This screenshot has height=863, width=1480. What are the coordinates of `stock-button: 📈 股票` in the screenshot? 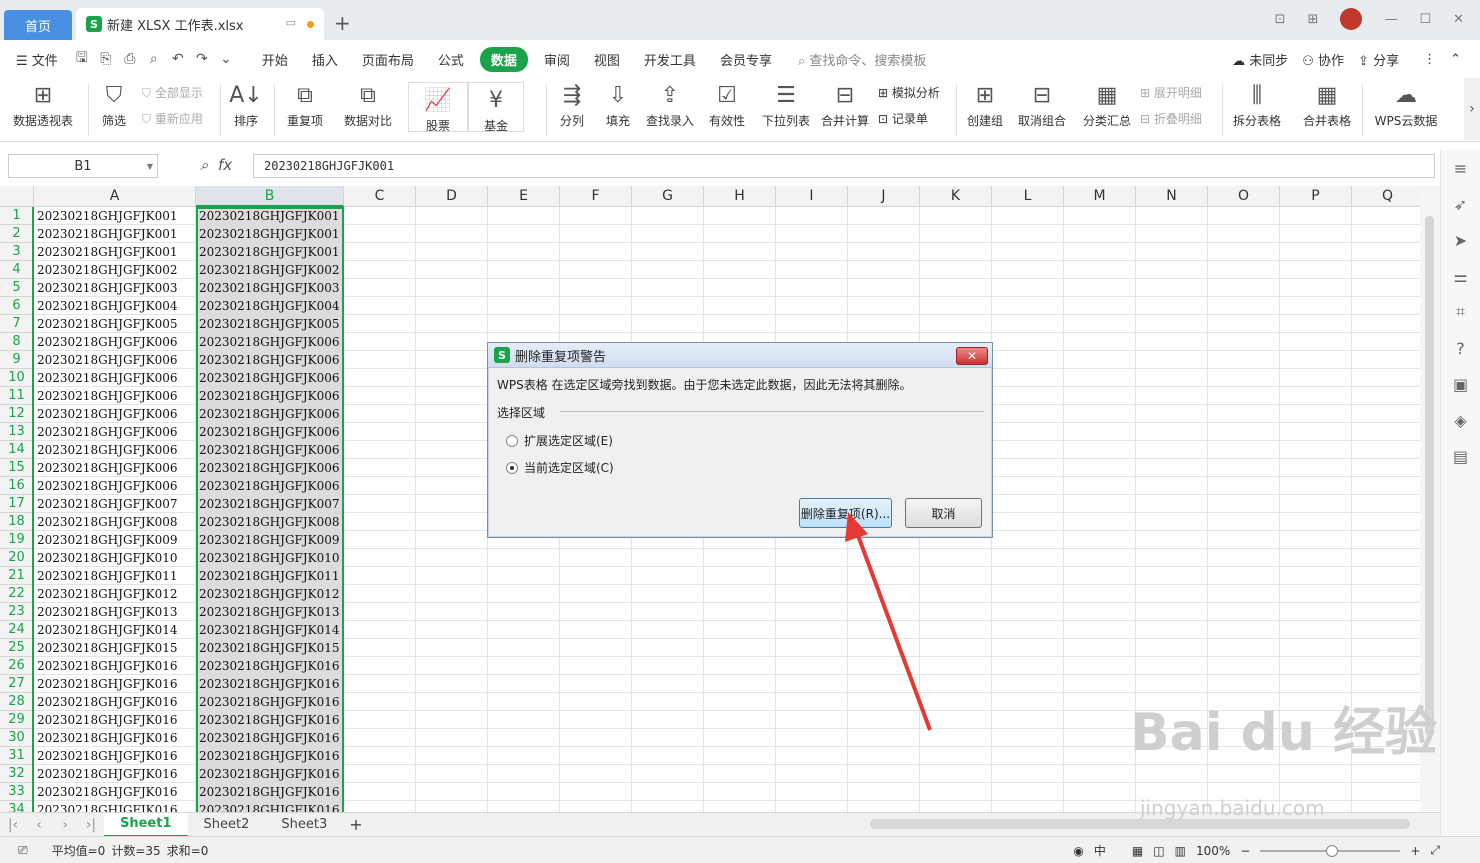 It's located at (438, 107).